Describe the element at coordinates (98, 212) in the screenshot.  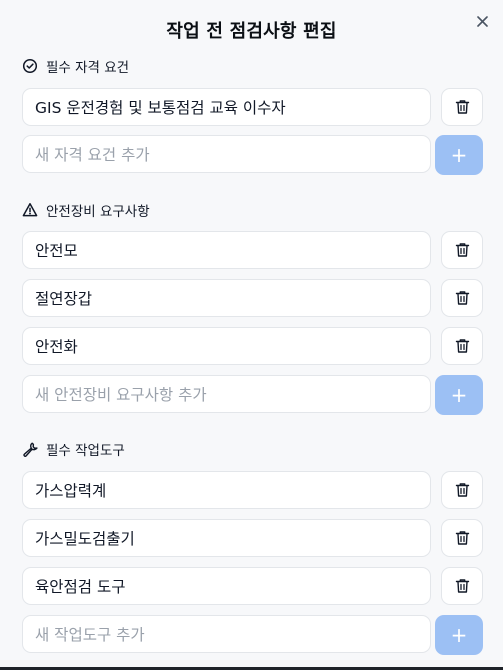
I see `section-title: 안전장비 요구사항` at that location.